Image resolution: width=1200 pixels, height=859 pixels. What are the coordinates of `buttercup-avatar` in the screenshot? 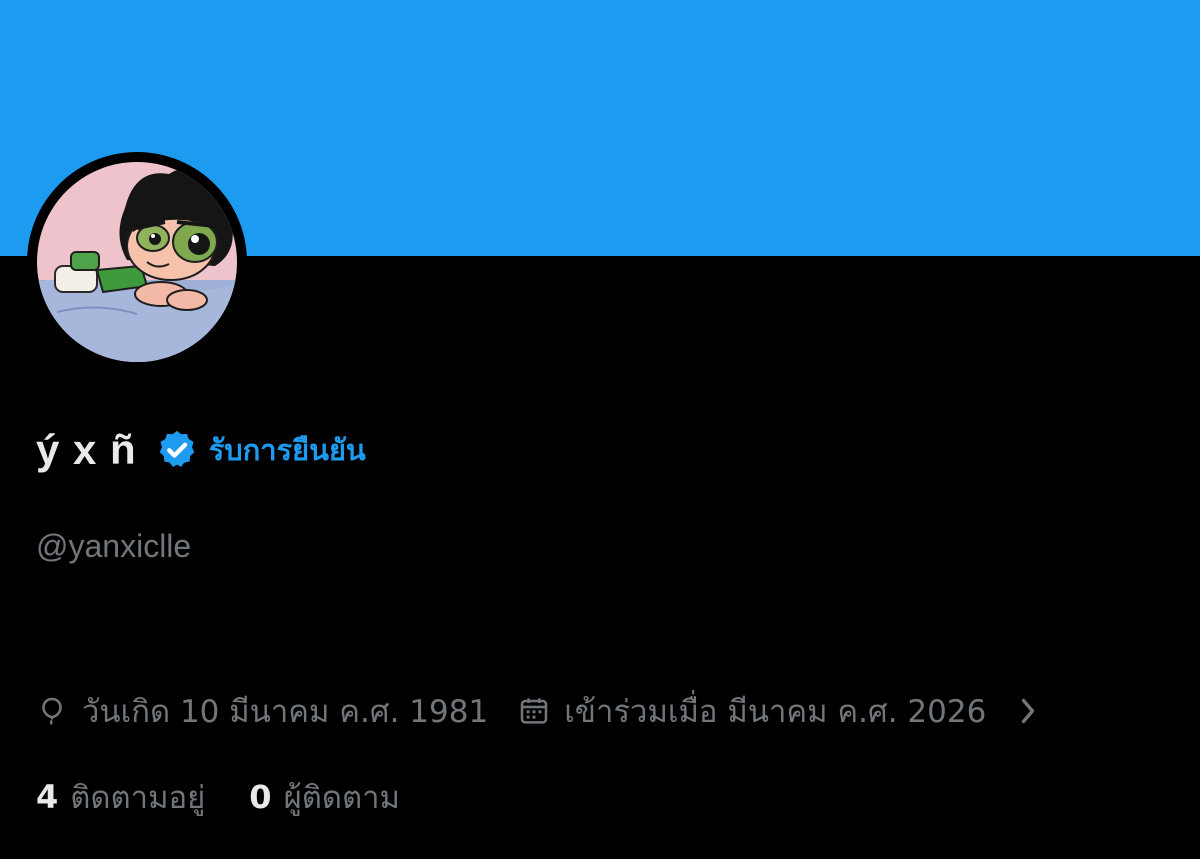 It's located at (137, 262).